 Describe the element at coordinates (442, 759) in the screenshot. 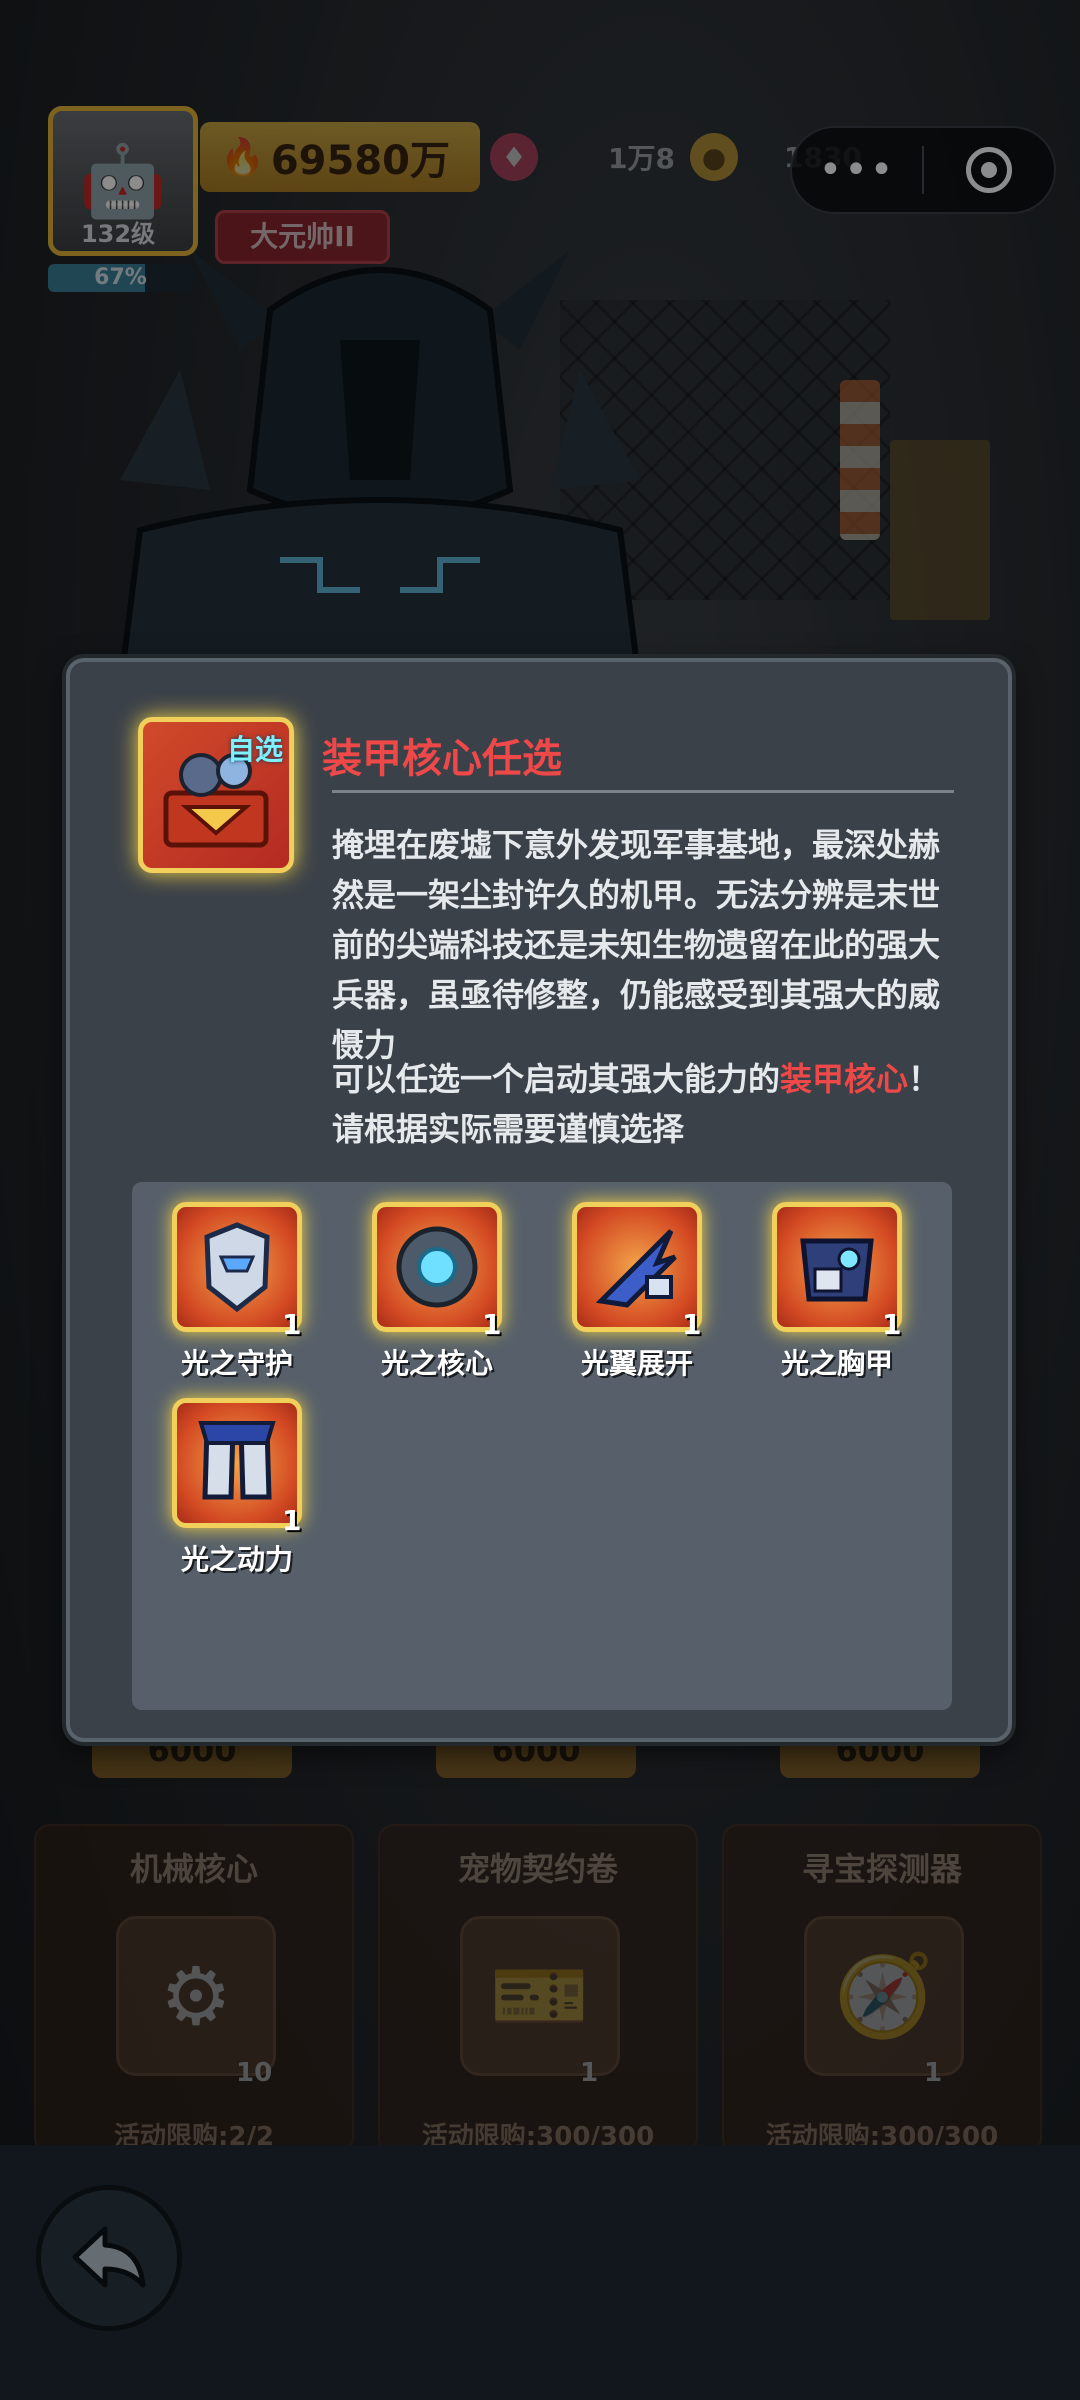

I see `dialog-title: 装甲核心任选` at that location.